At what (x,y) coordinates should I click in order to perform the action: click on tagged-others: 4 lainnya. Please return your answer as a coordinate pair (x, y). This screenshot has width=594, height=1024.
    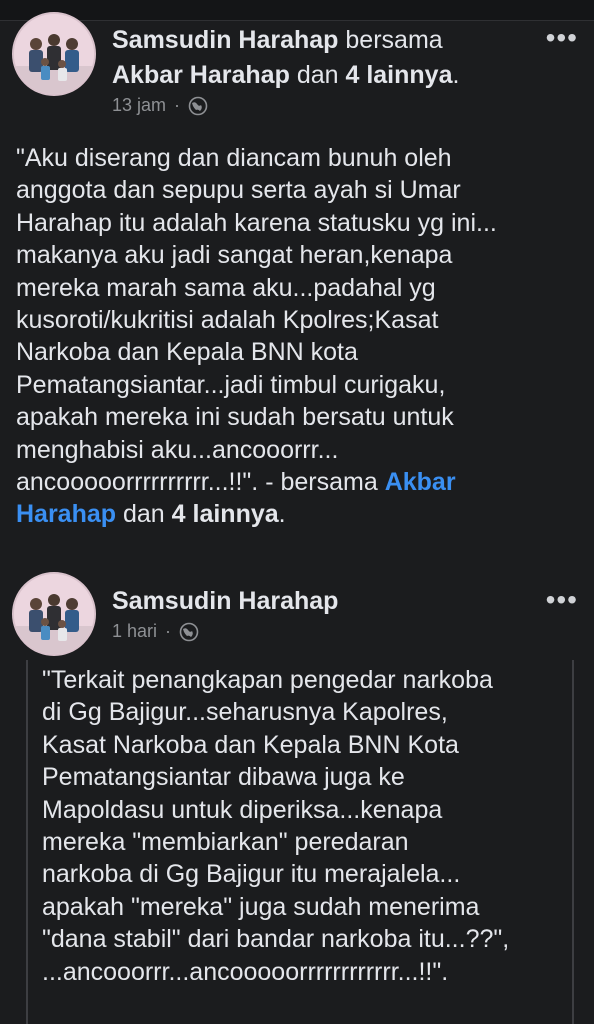
    Looking at the image, I should click on (398, 75).